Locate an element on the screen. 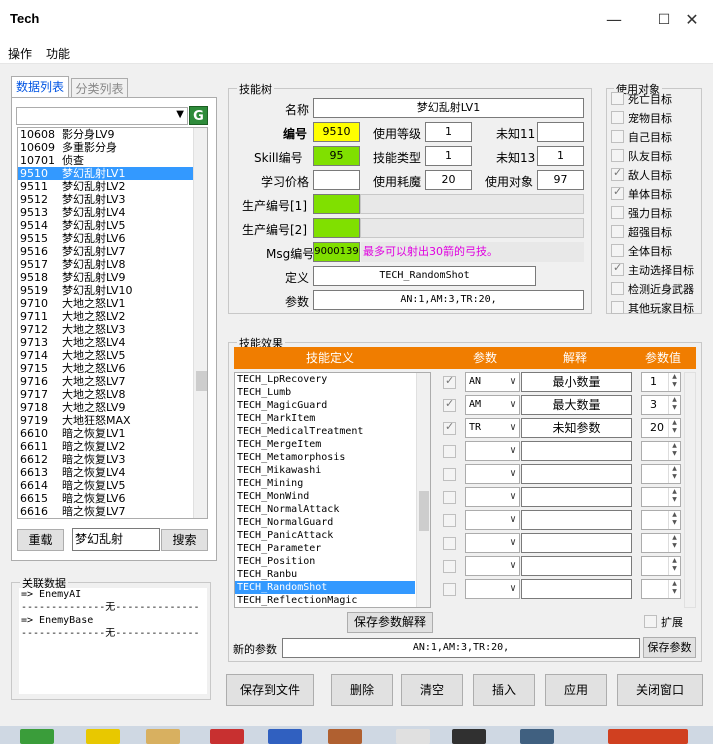  apply-button: 应用 is located at coordinates (576, 690).